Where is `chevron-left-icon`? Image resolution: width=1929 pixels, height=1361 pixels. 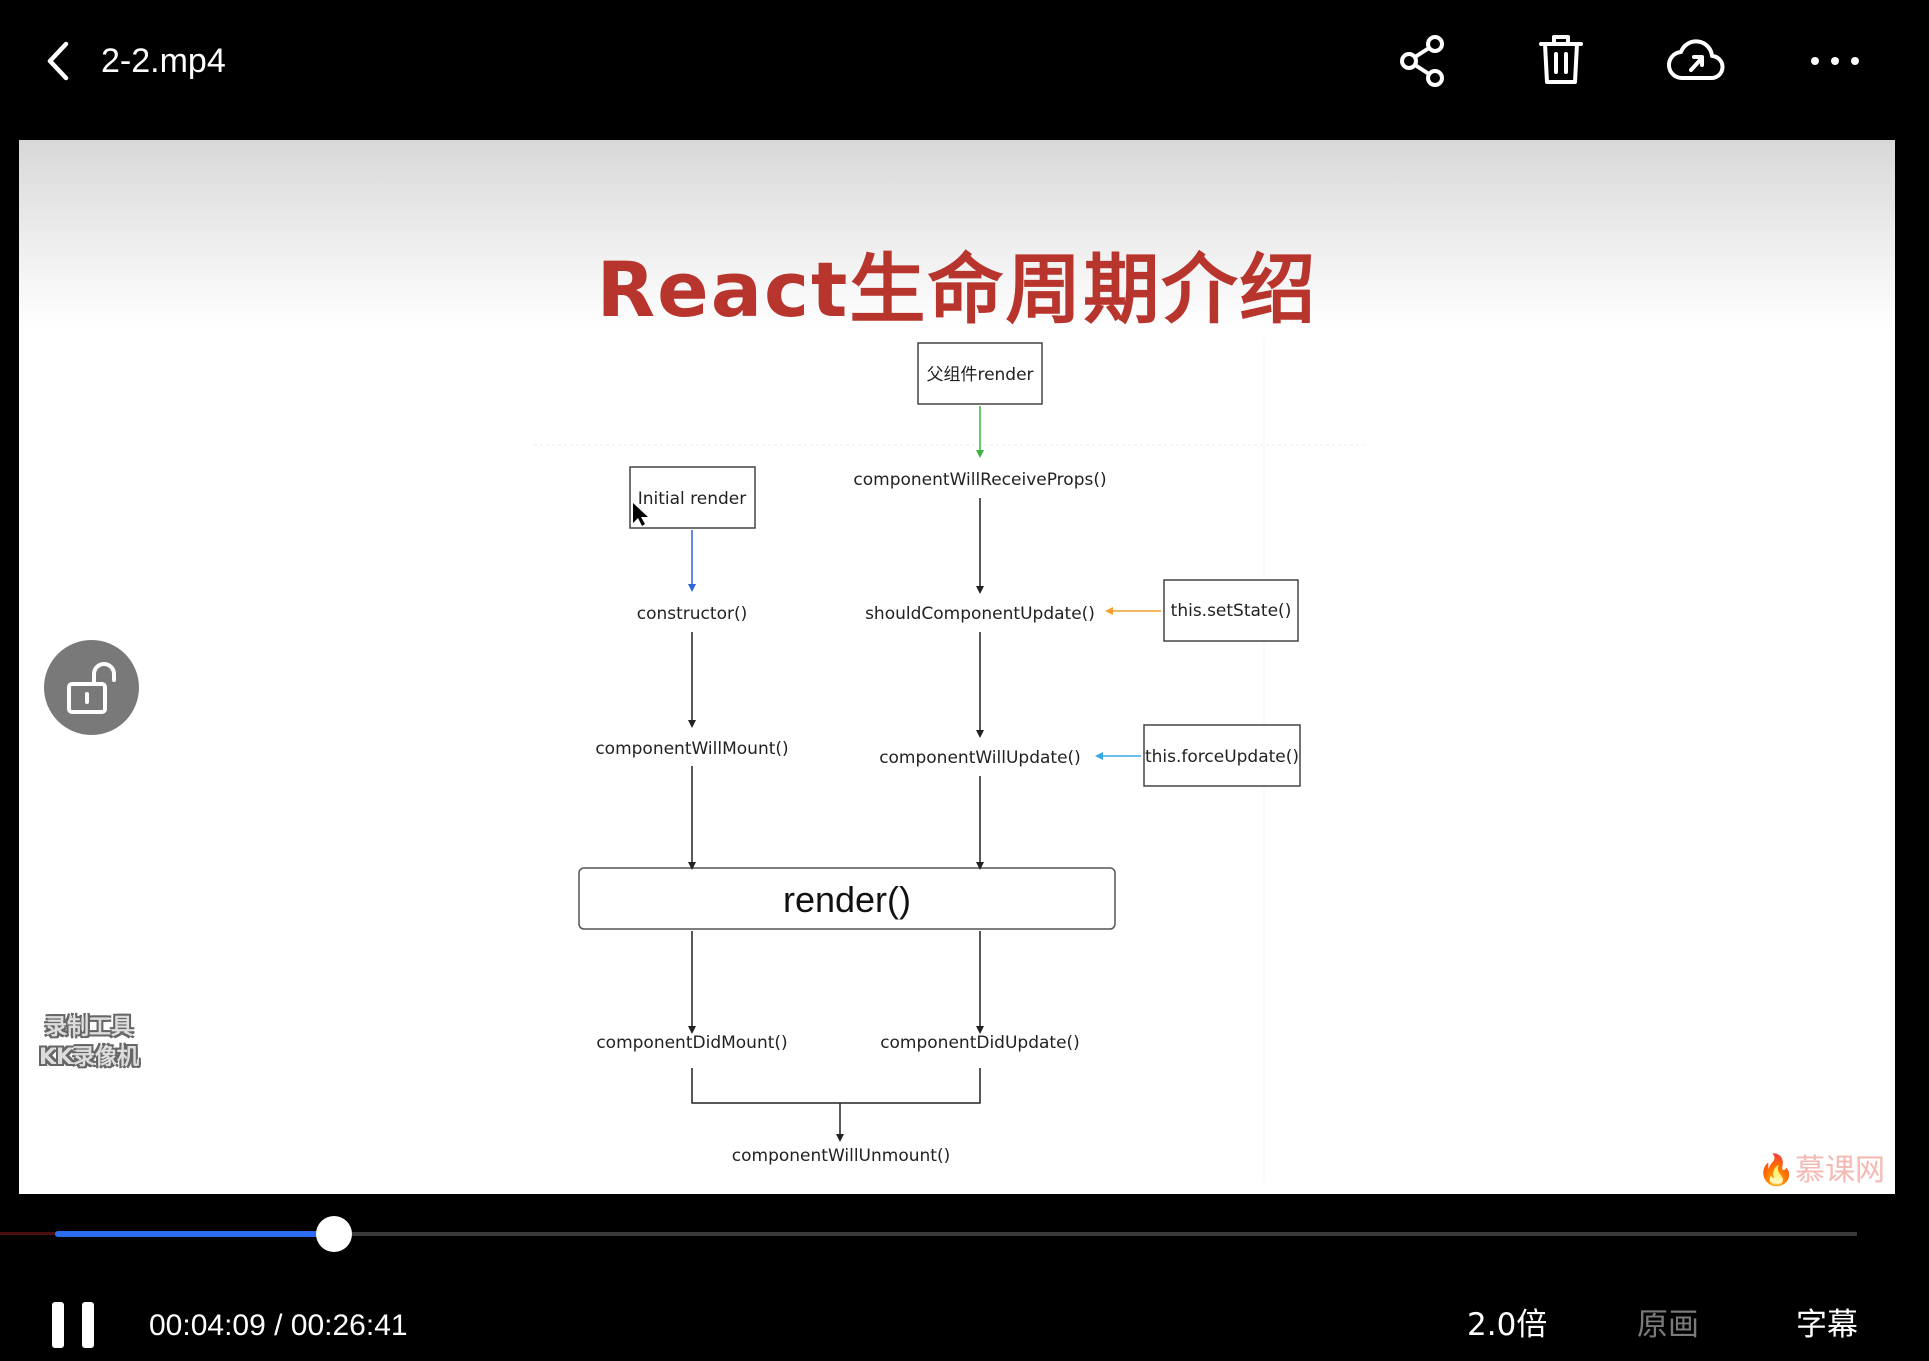
chevron-left-icon is located at coordinates (60, 61).